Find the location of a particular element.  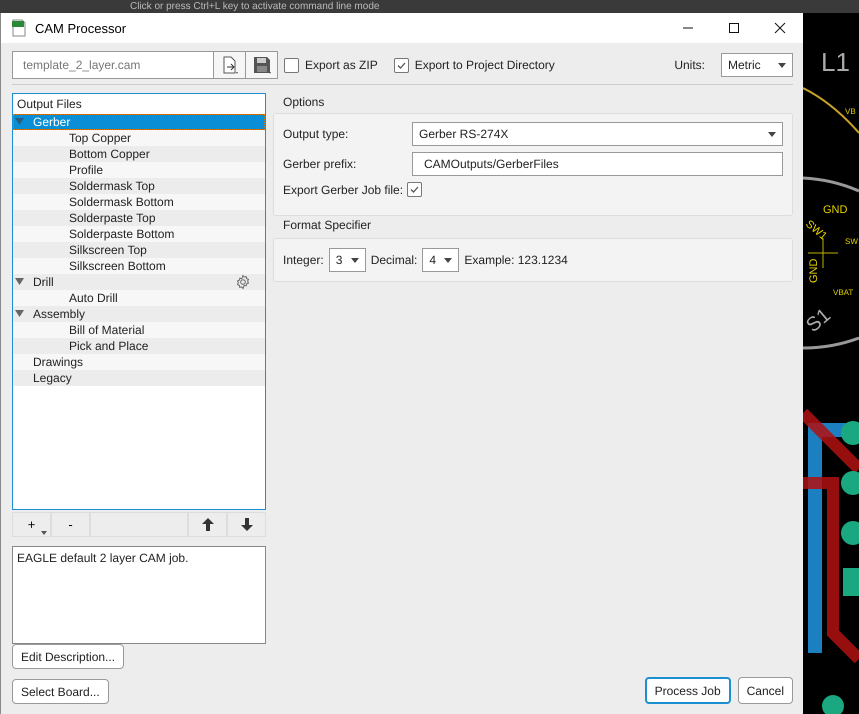

app-icon is located at coordinates (19, 28).